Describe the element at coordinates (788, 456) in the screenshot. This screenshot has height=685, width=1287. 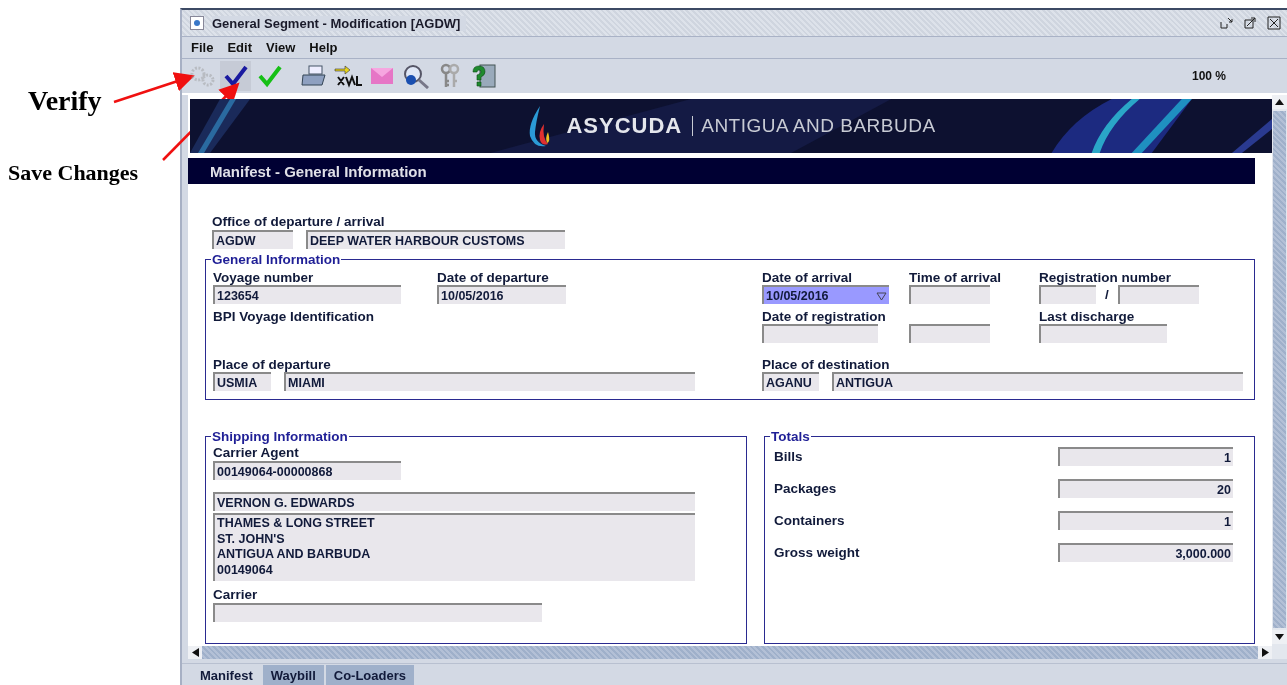
I see `field-label: Bills` at that location.